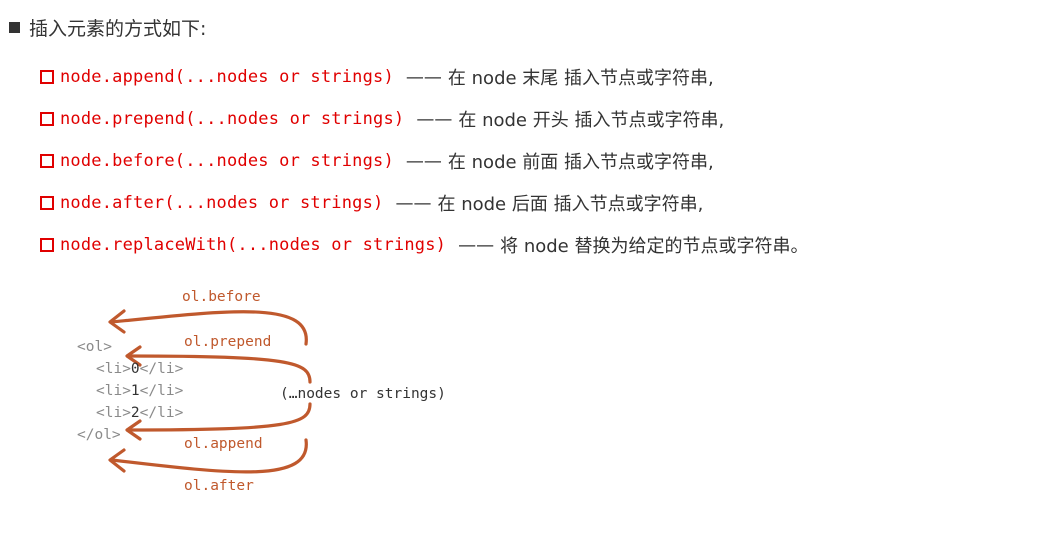 Image resolution: width=1058 pixels, height=536 pixels. What do you see at coordinates (135, 413) in the screenshot?
I see `li-value: 2` at bounding box center [135, 413].